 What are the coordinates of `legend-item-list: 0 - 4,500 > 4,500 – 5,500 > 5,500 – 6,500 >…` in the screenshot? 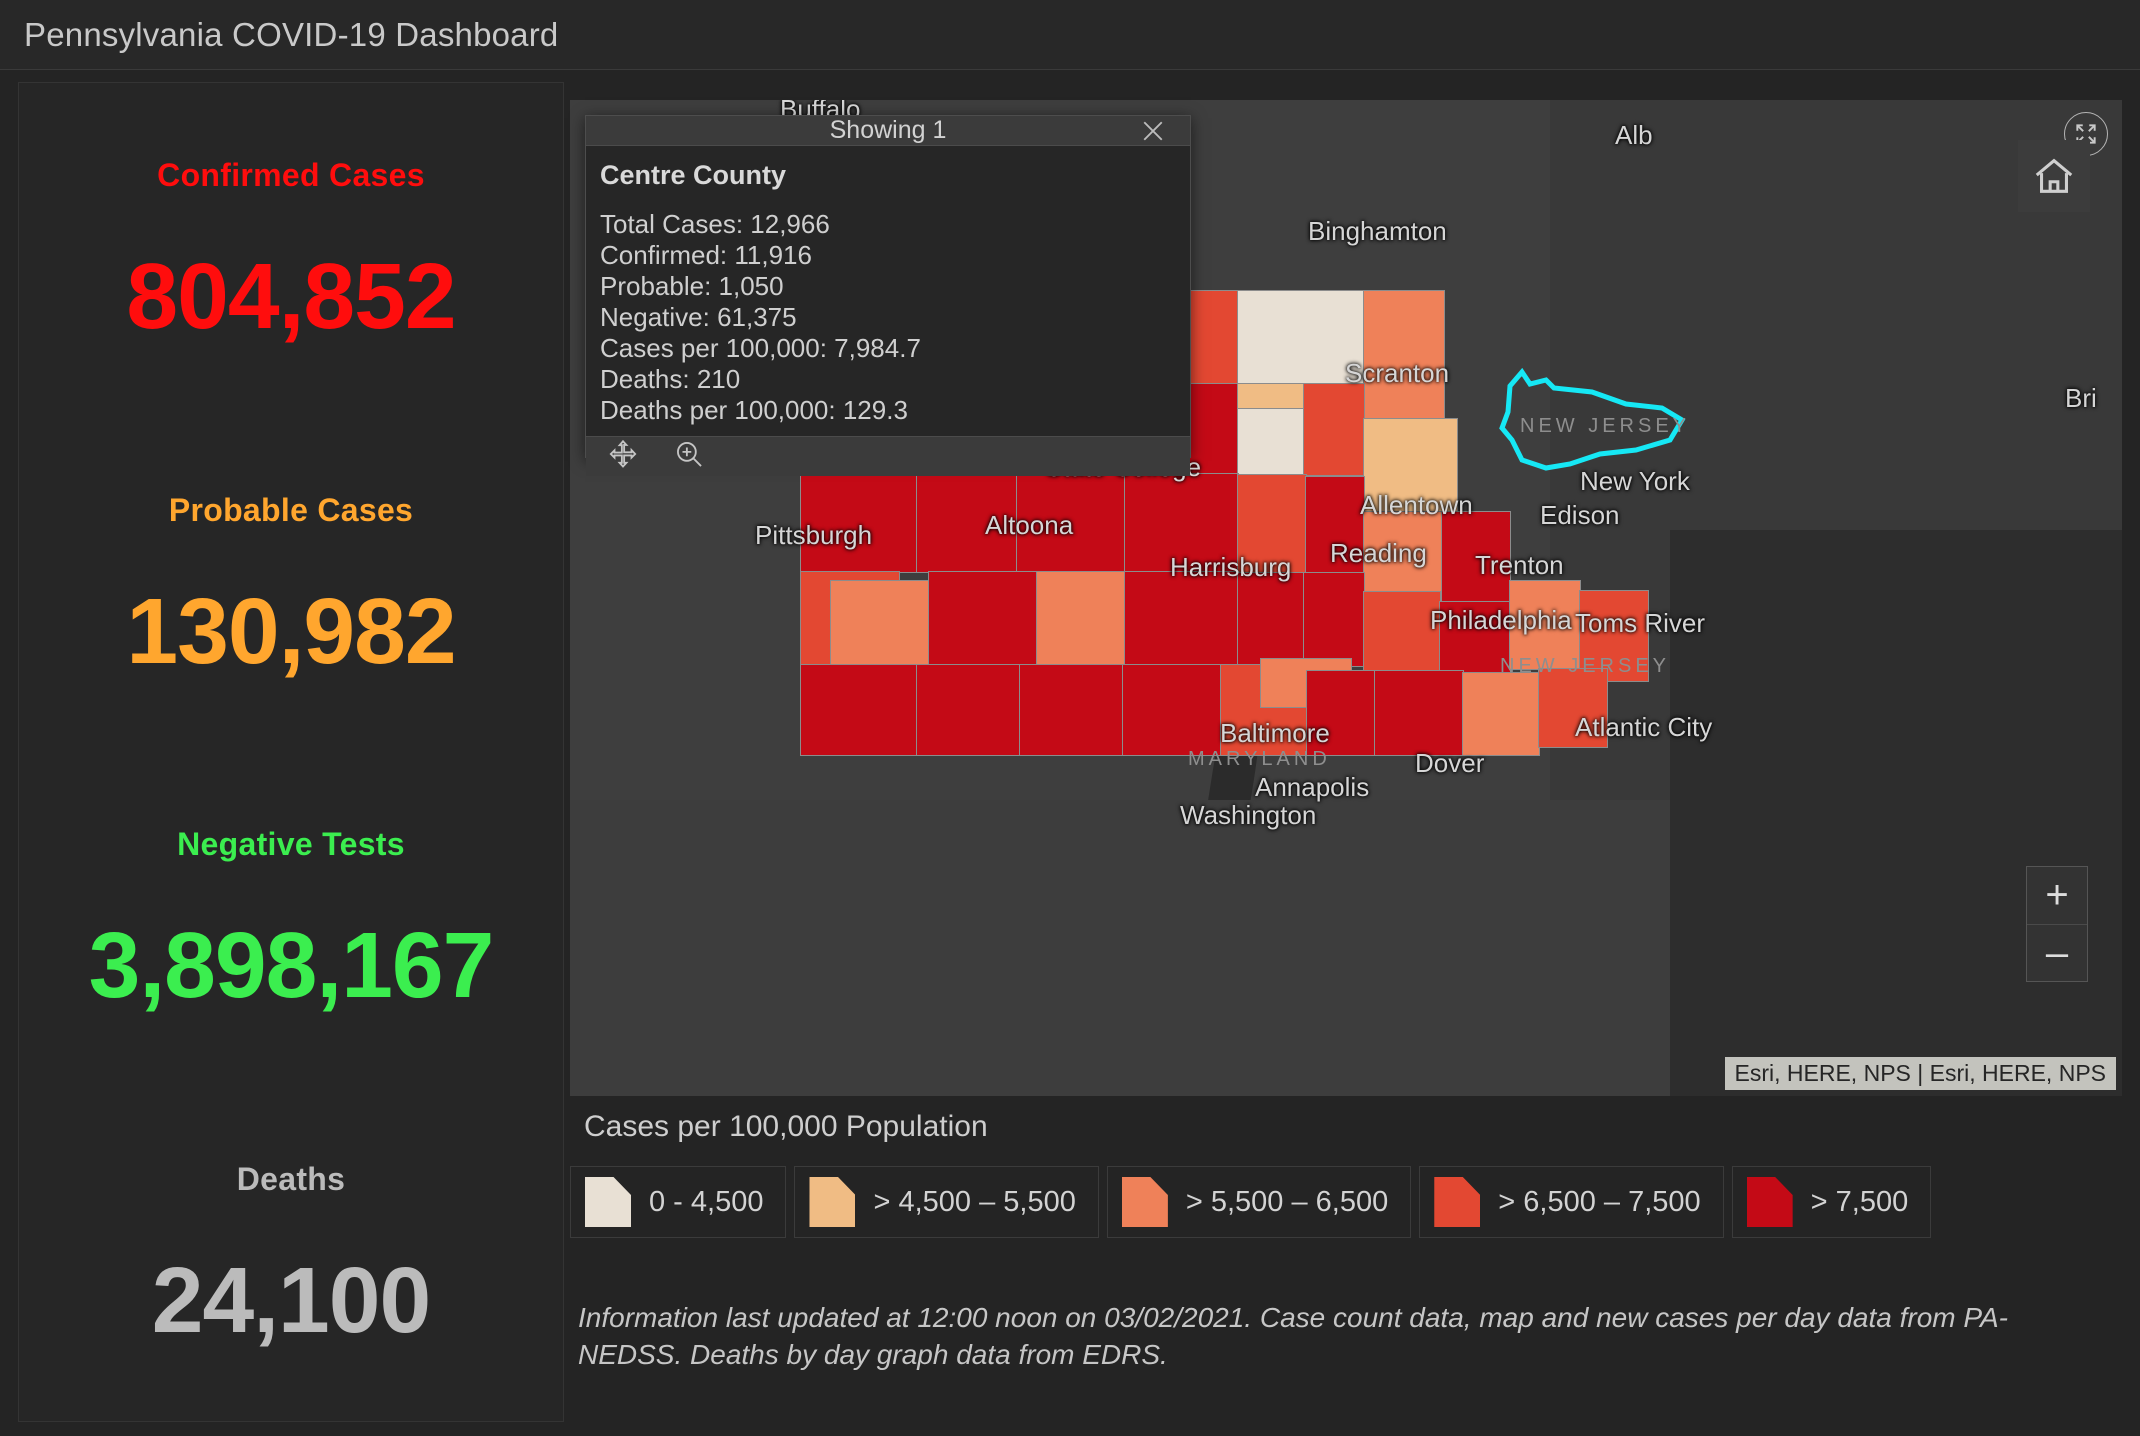 It's located at (1346, 1202).